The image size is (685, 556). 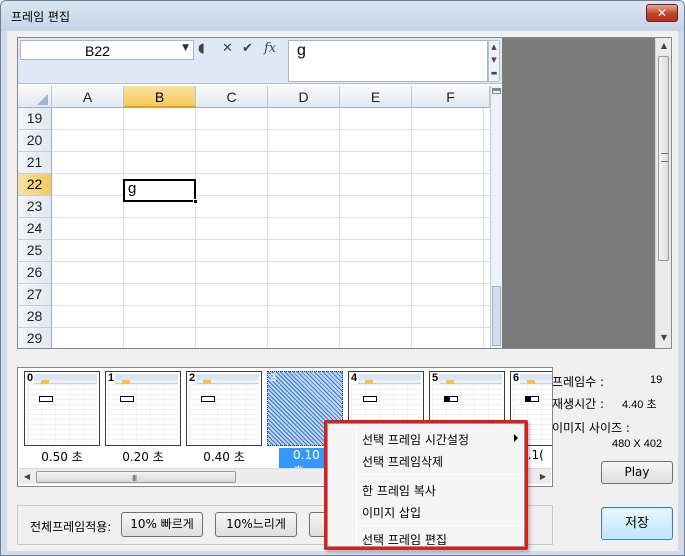 I want to click on frame-index: 5, so click(x=435, y=378).